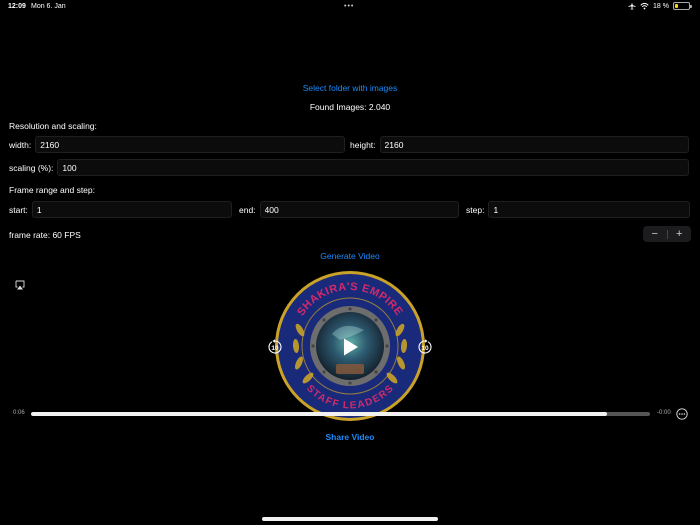 This screenshot has width=700, height=525. Describe the element at coordinates (45, 235) in the screenshot. I see `frame-rate-label: frame rate: 60 FPS` at that location.